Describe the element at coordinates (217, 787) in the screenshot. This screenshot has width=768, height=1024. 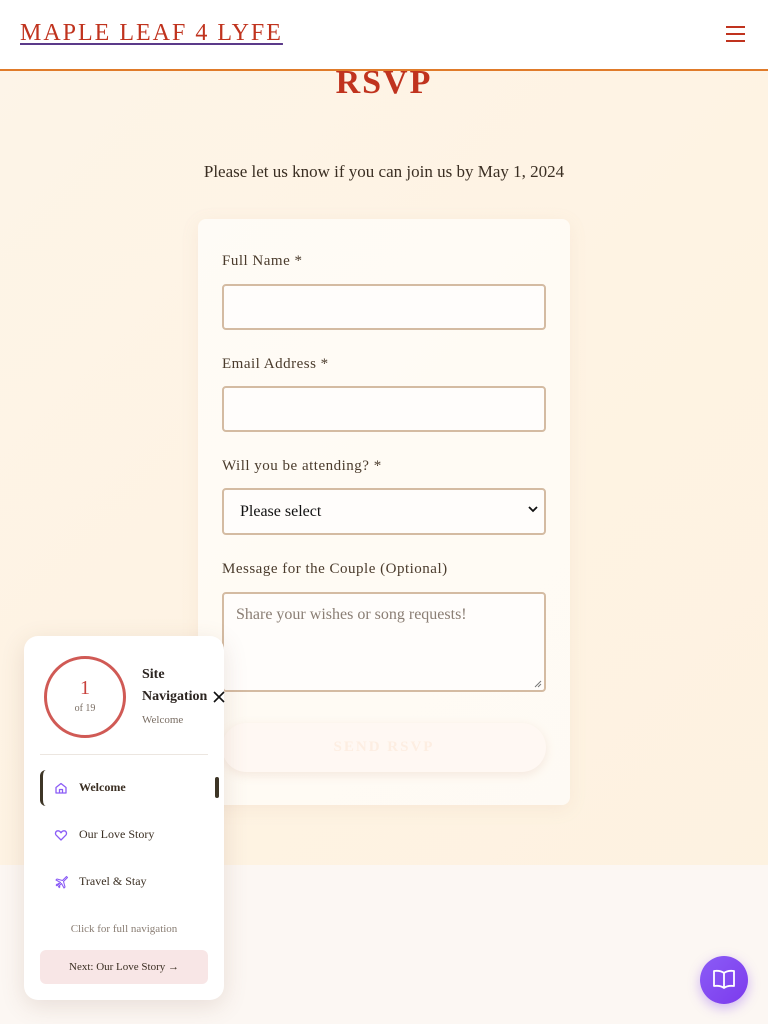
I see `active-indicator` at that location.